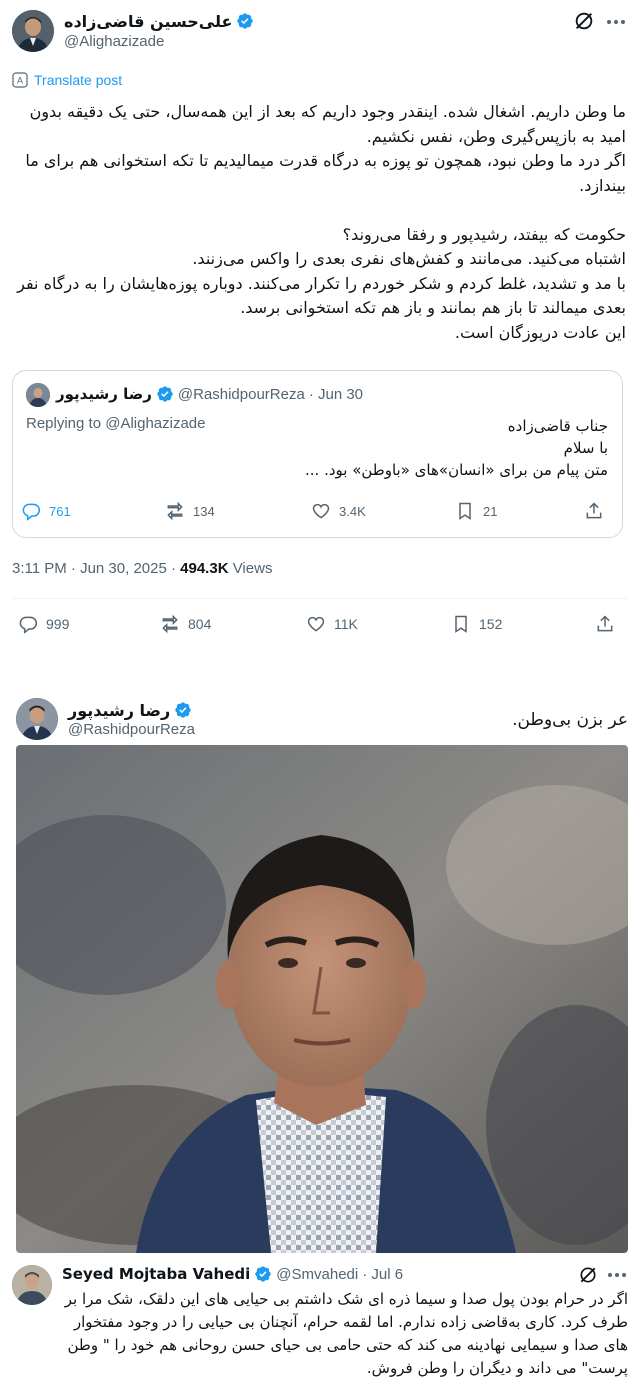 The image size is (640, 1383). I want to click on quoted-like-button: 3.4K, so click(338, 511).